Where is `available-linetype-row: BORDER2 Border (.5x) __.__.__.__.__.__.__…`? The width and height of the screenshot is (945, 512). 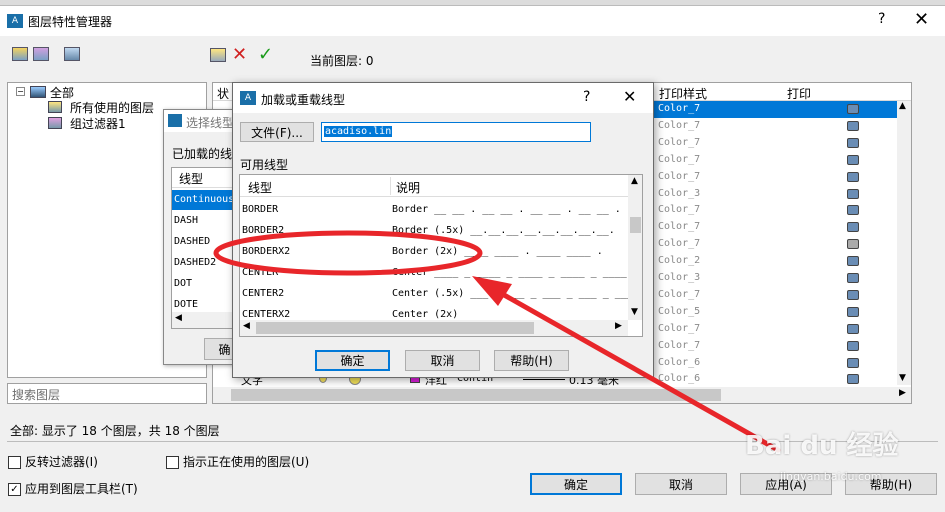
available-linetype-row: BORDER2 Border (.5x) __.__.__.__.__.__.__… is located at coordinates (434, 230).